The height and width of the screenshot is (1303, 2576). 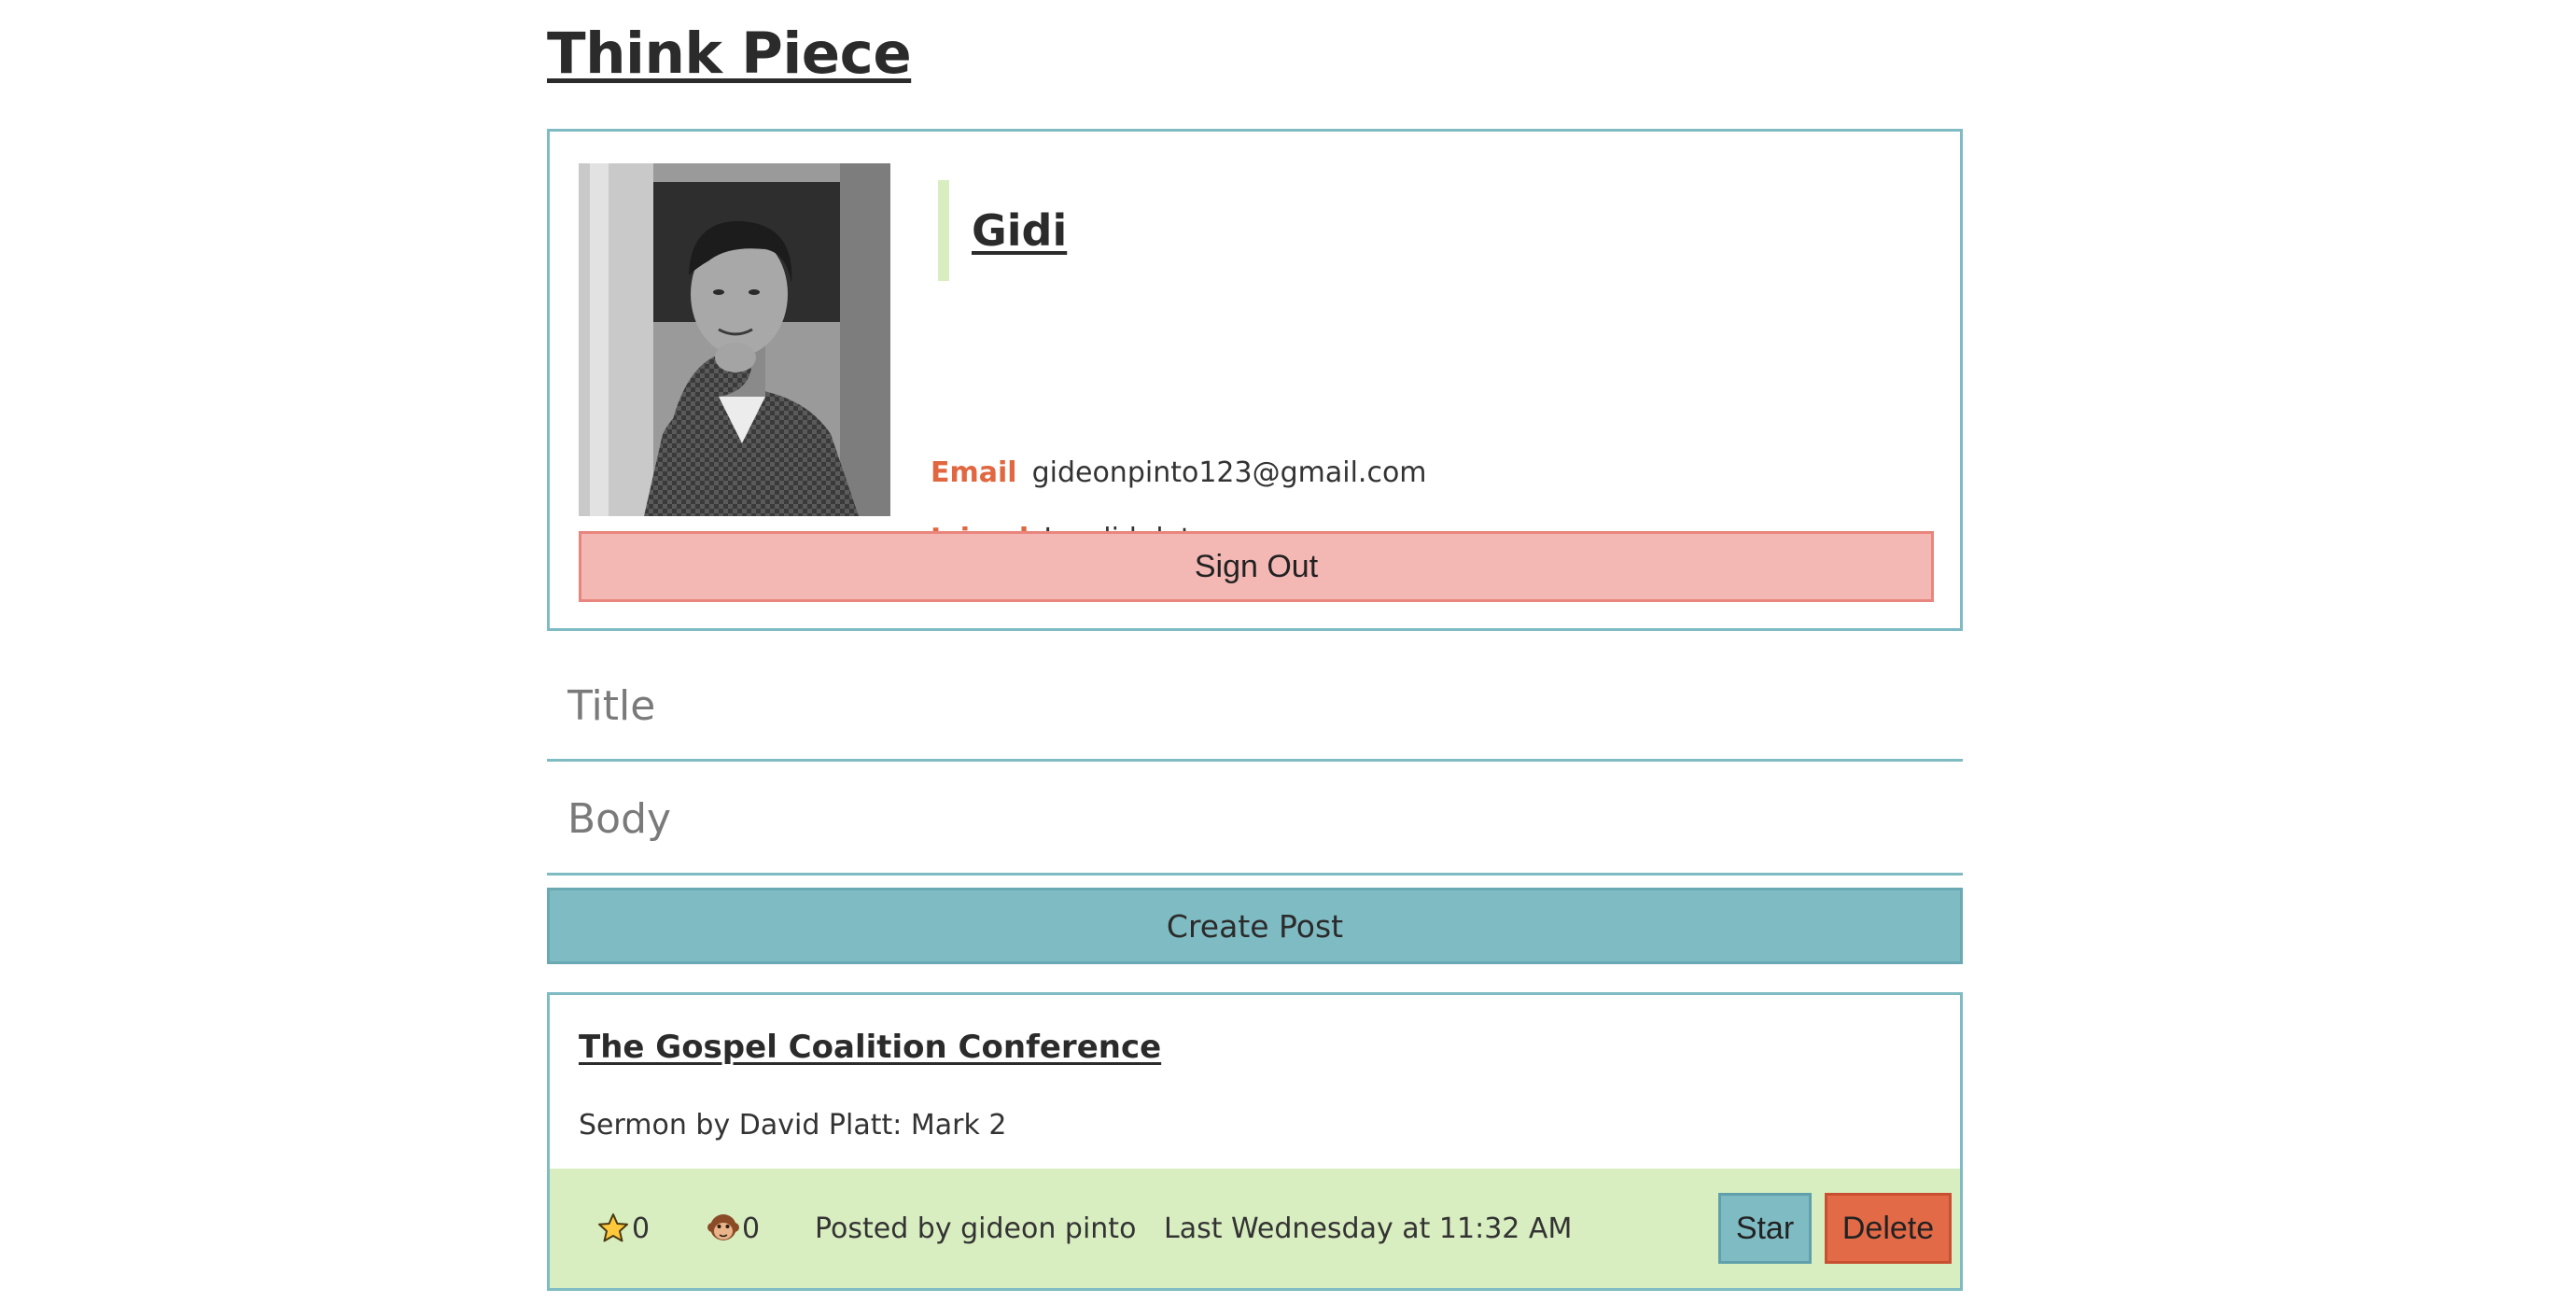 What do you see at coordinates (1255, 926) in the screenshot?
I see `create-post-button: Create Post` at bounding box center [1255, 926].